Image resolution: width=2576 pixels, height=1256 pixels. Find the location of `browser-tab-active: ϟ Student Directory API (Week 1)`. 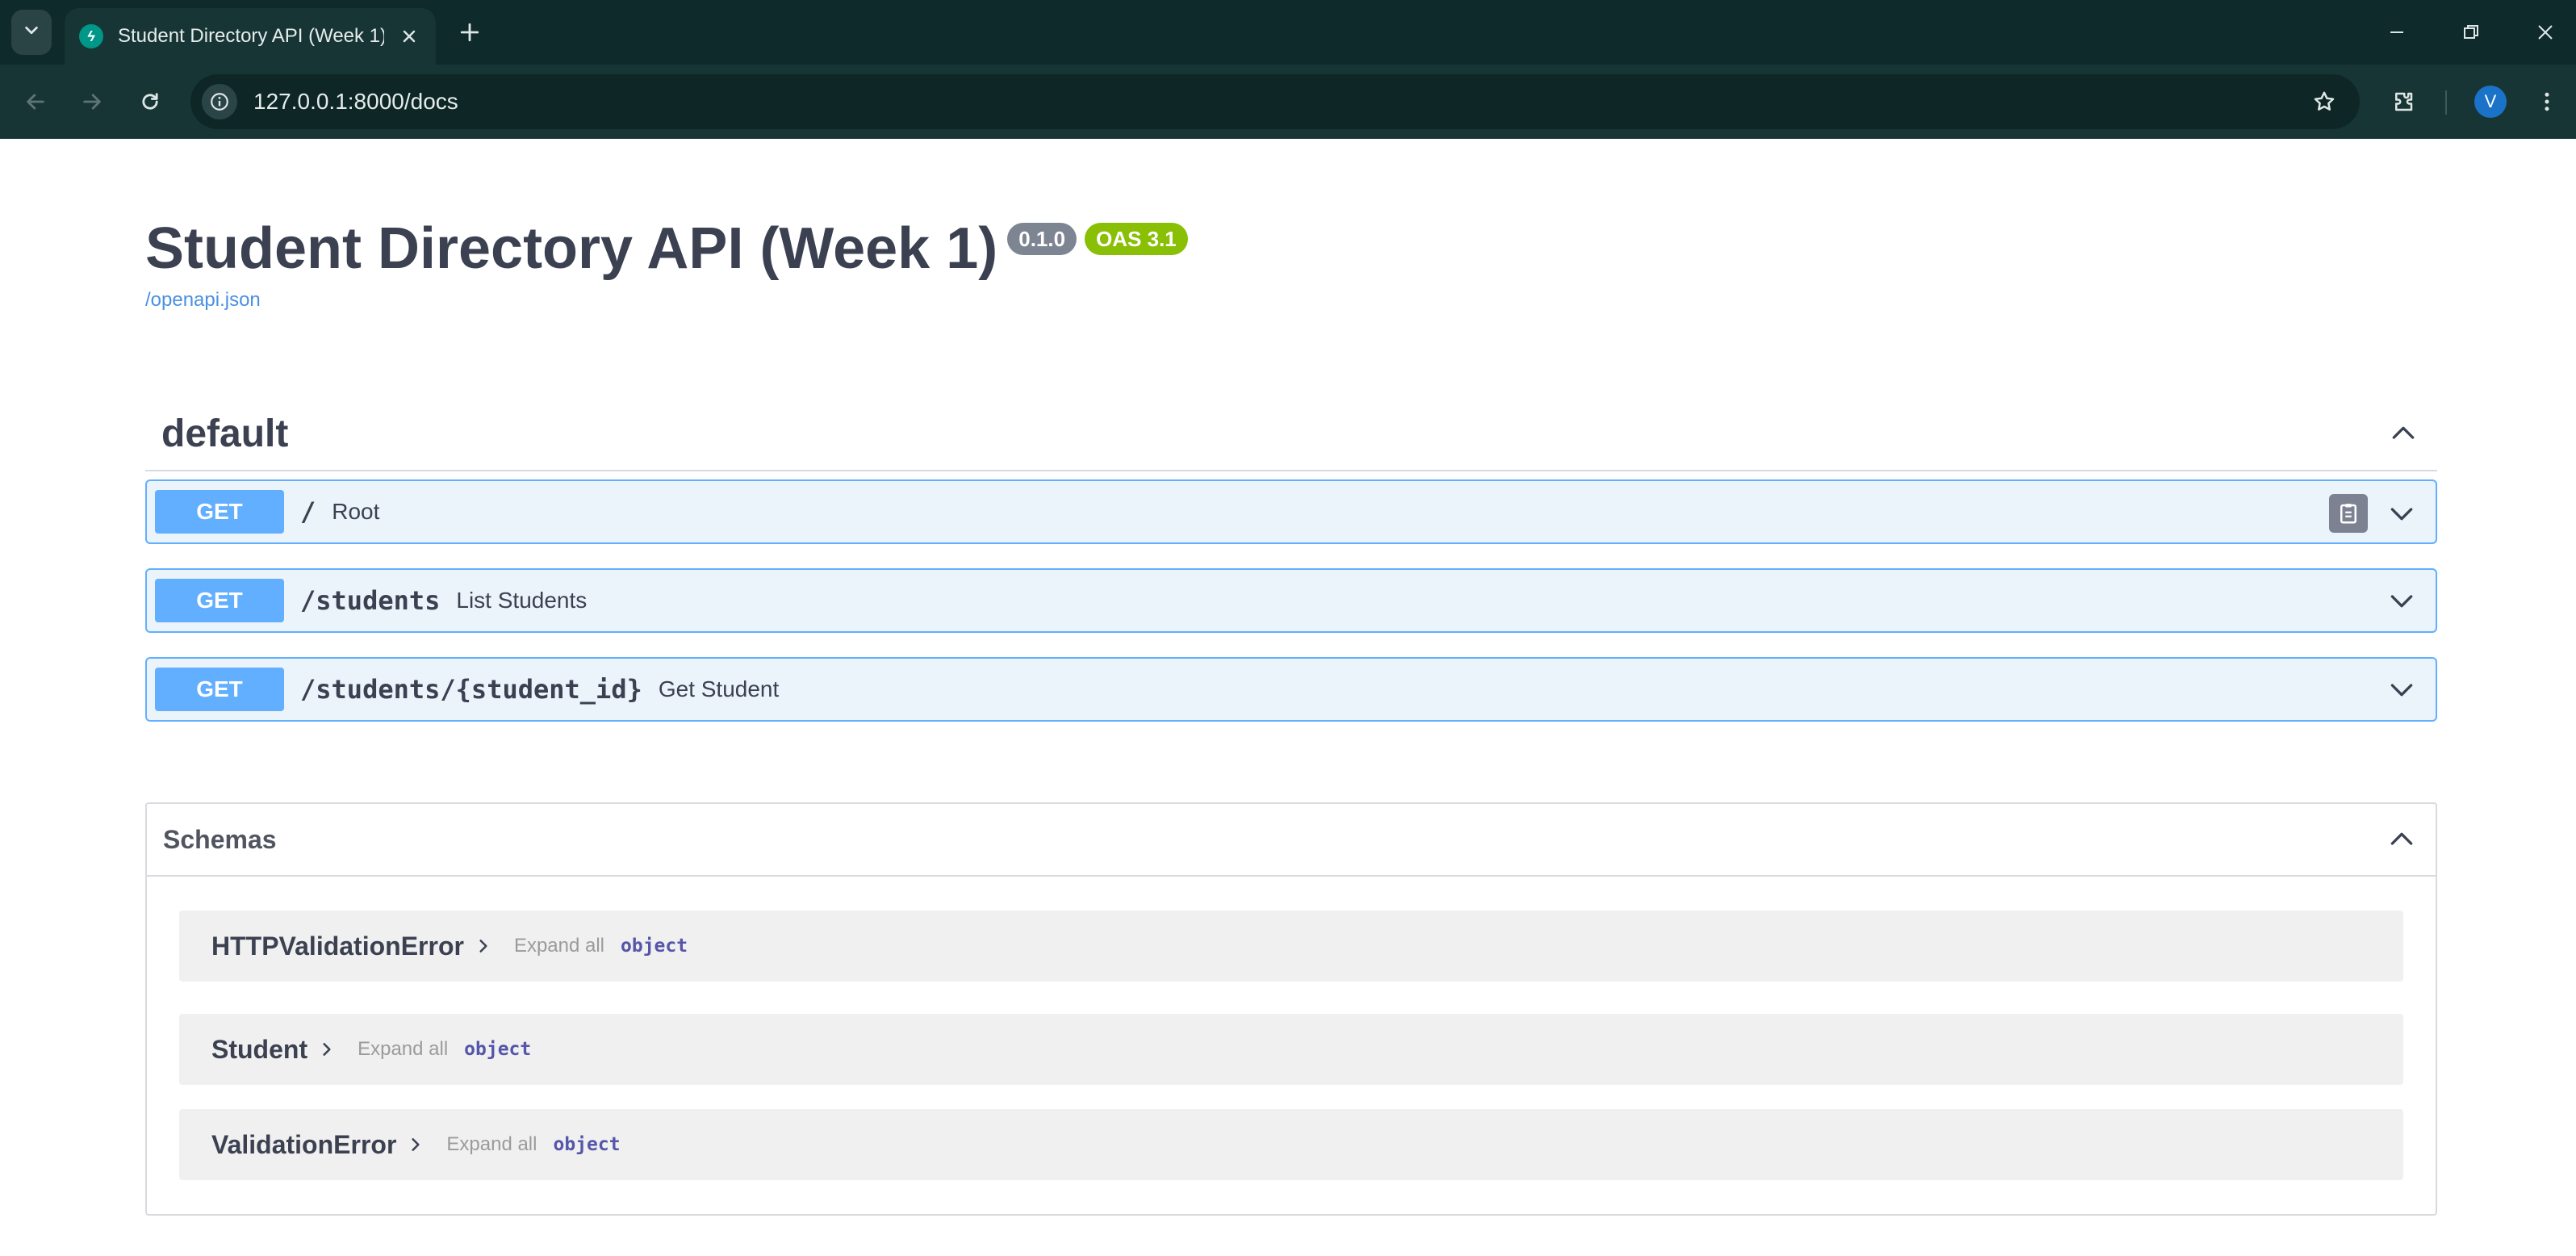

browser-tab-active: ϟ Student Directory API (Week 1) is located at coordinates (250, 36).